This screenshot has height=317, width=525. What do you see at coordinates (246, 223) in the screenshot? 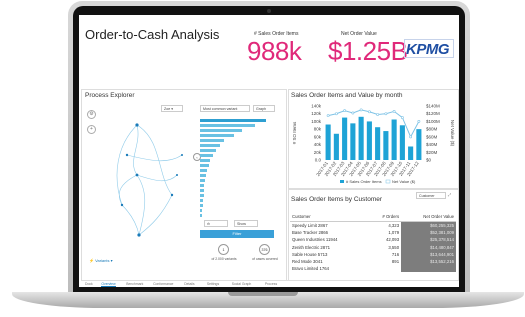
I see `show-button: Show` at bounding box center [246, 223].